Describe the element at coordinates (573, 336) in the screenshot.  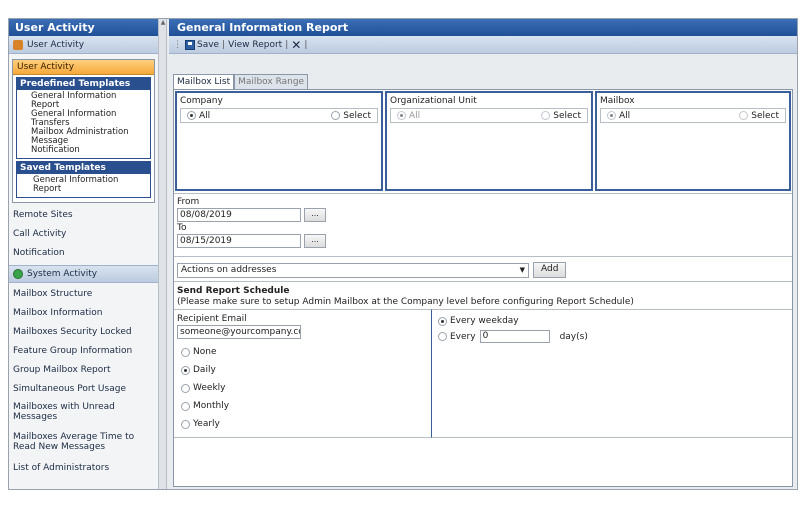
I see `days-label: day(s)` at that location.